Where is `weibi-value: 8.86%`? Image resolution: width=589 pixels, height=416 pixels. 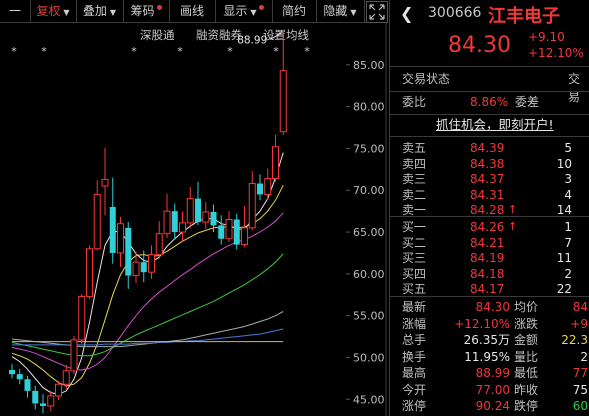
weibi-value: 8.86% is located at coordinates (489, 102).